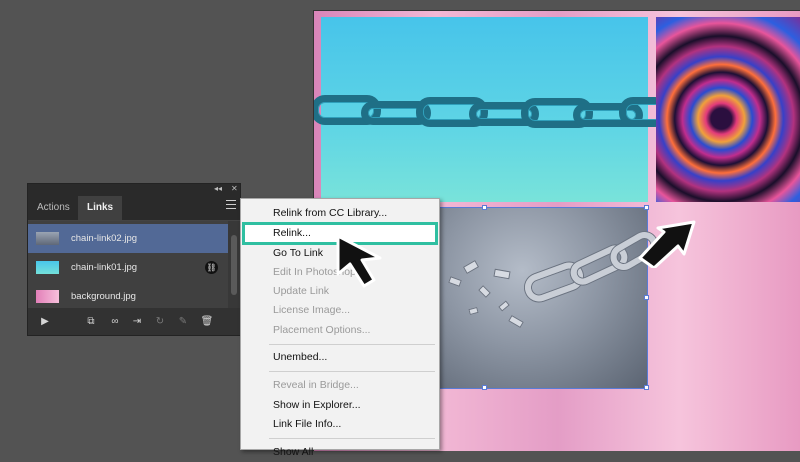  I want to click on chain-link02-image, so click(550, 298).